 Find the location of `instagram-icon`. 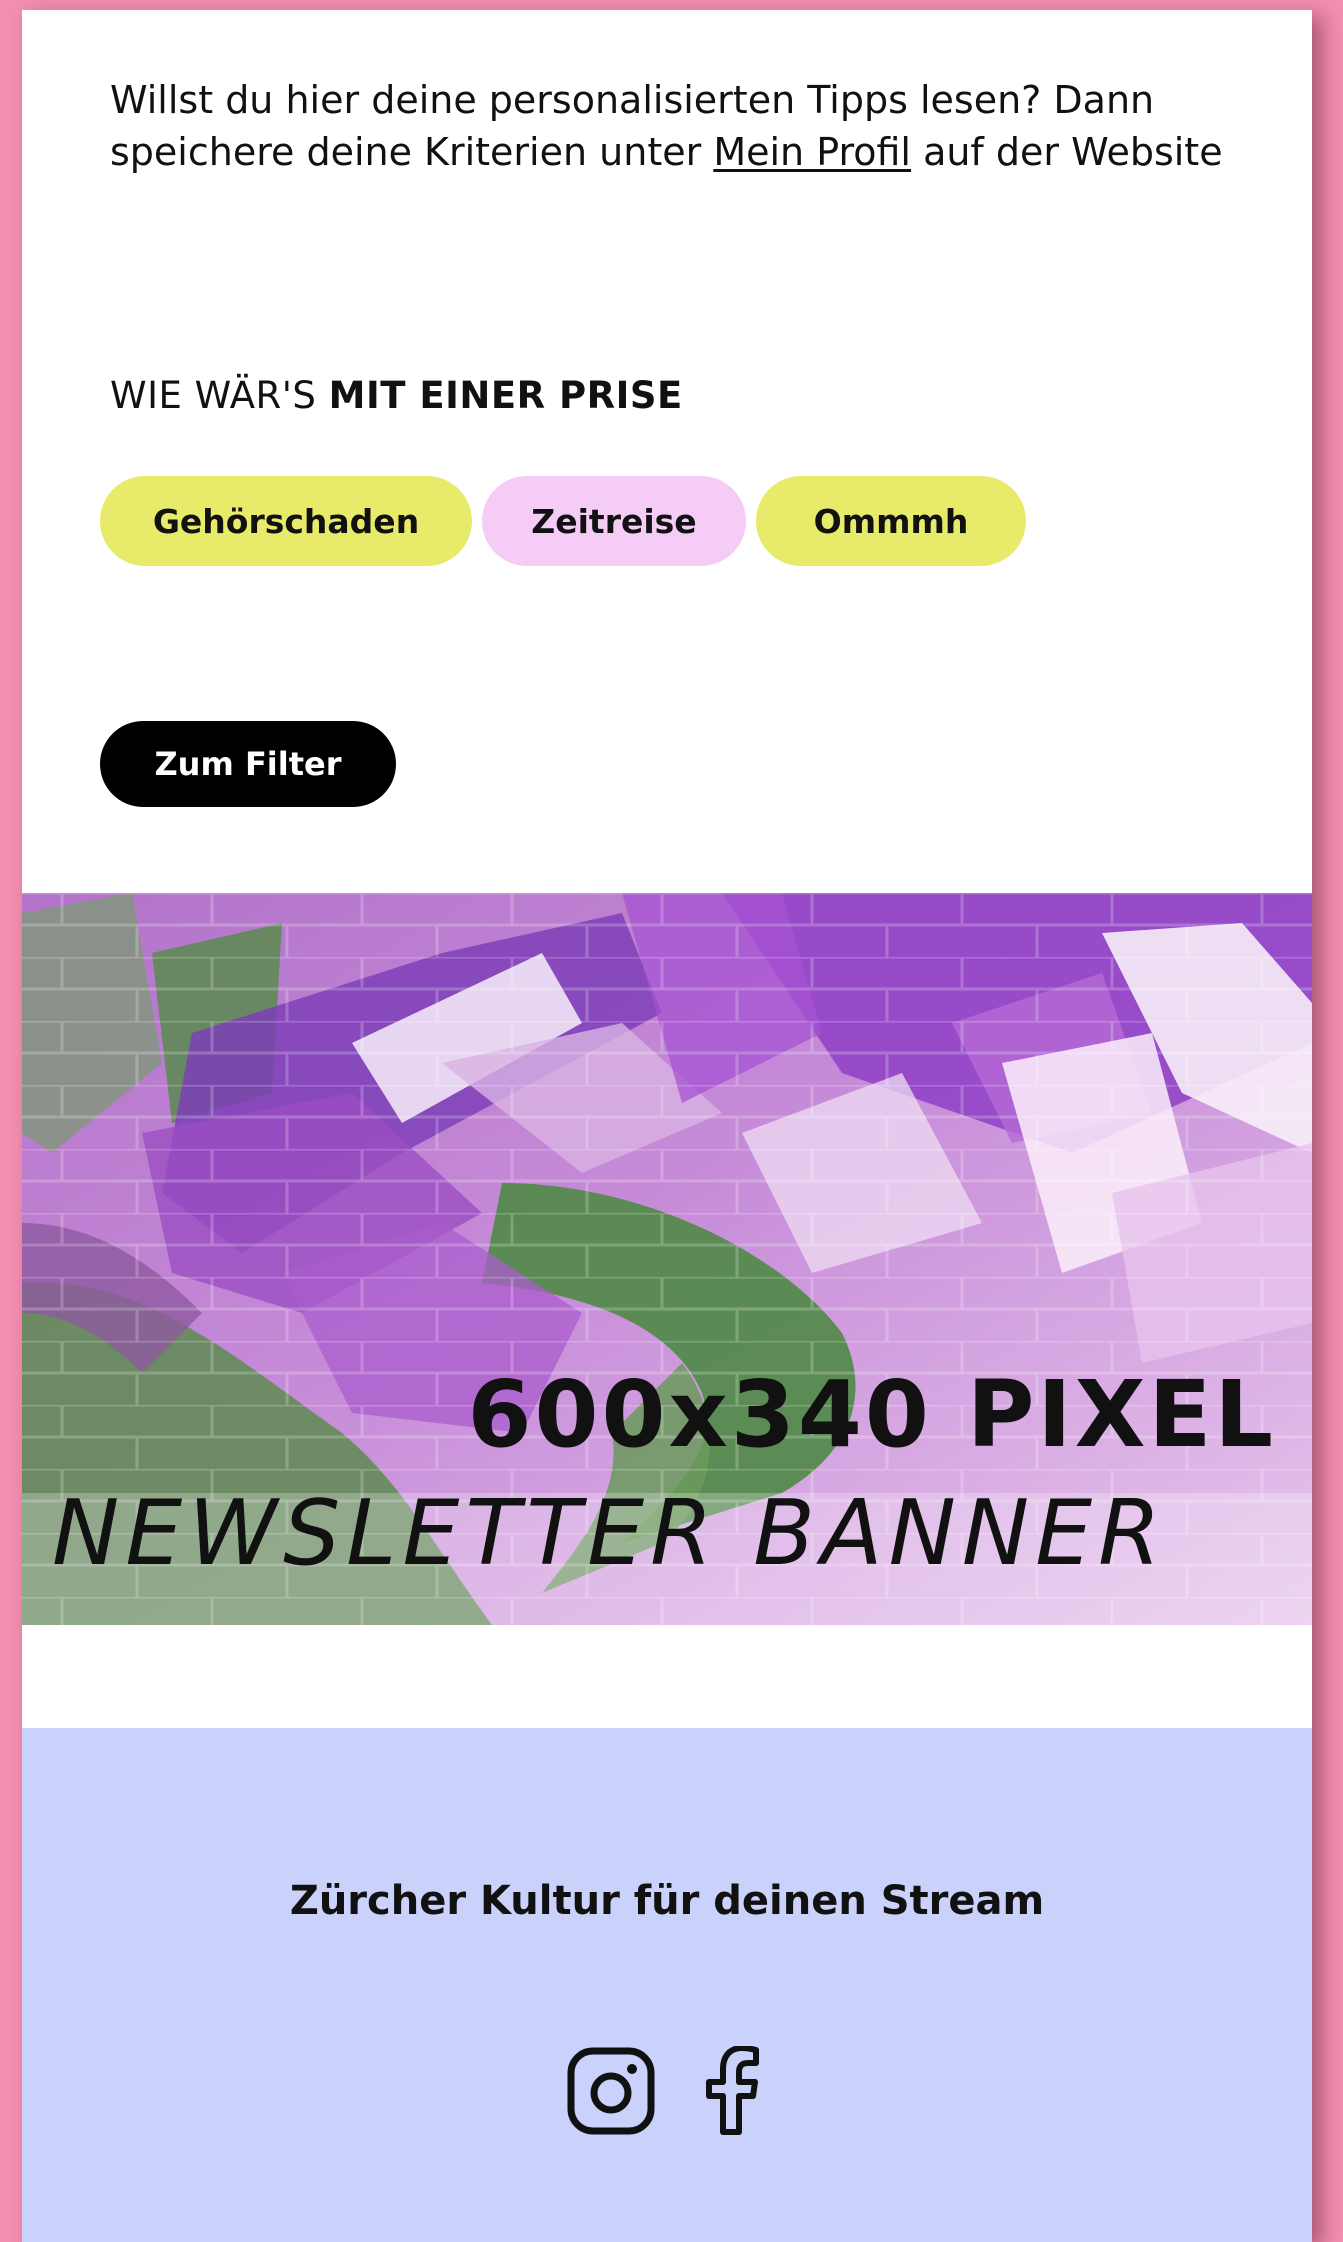

instagram-icon is located at coordinates (611, 2091).